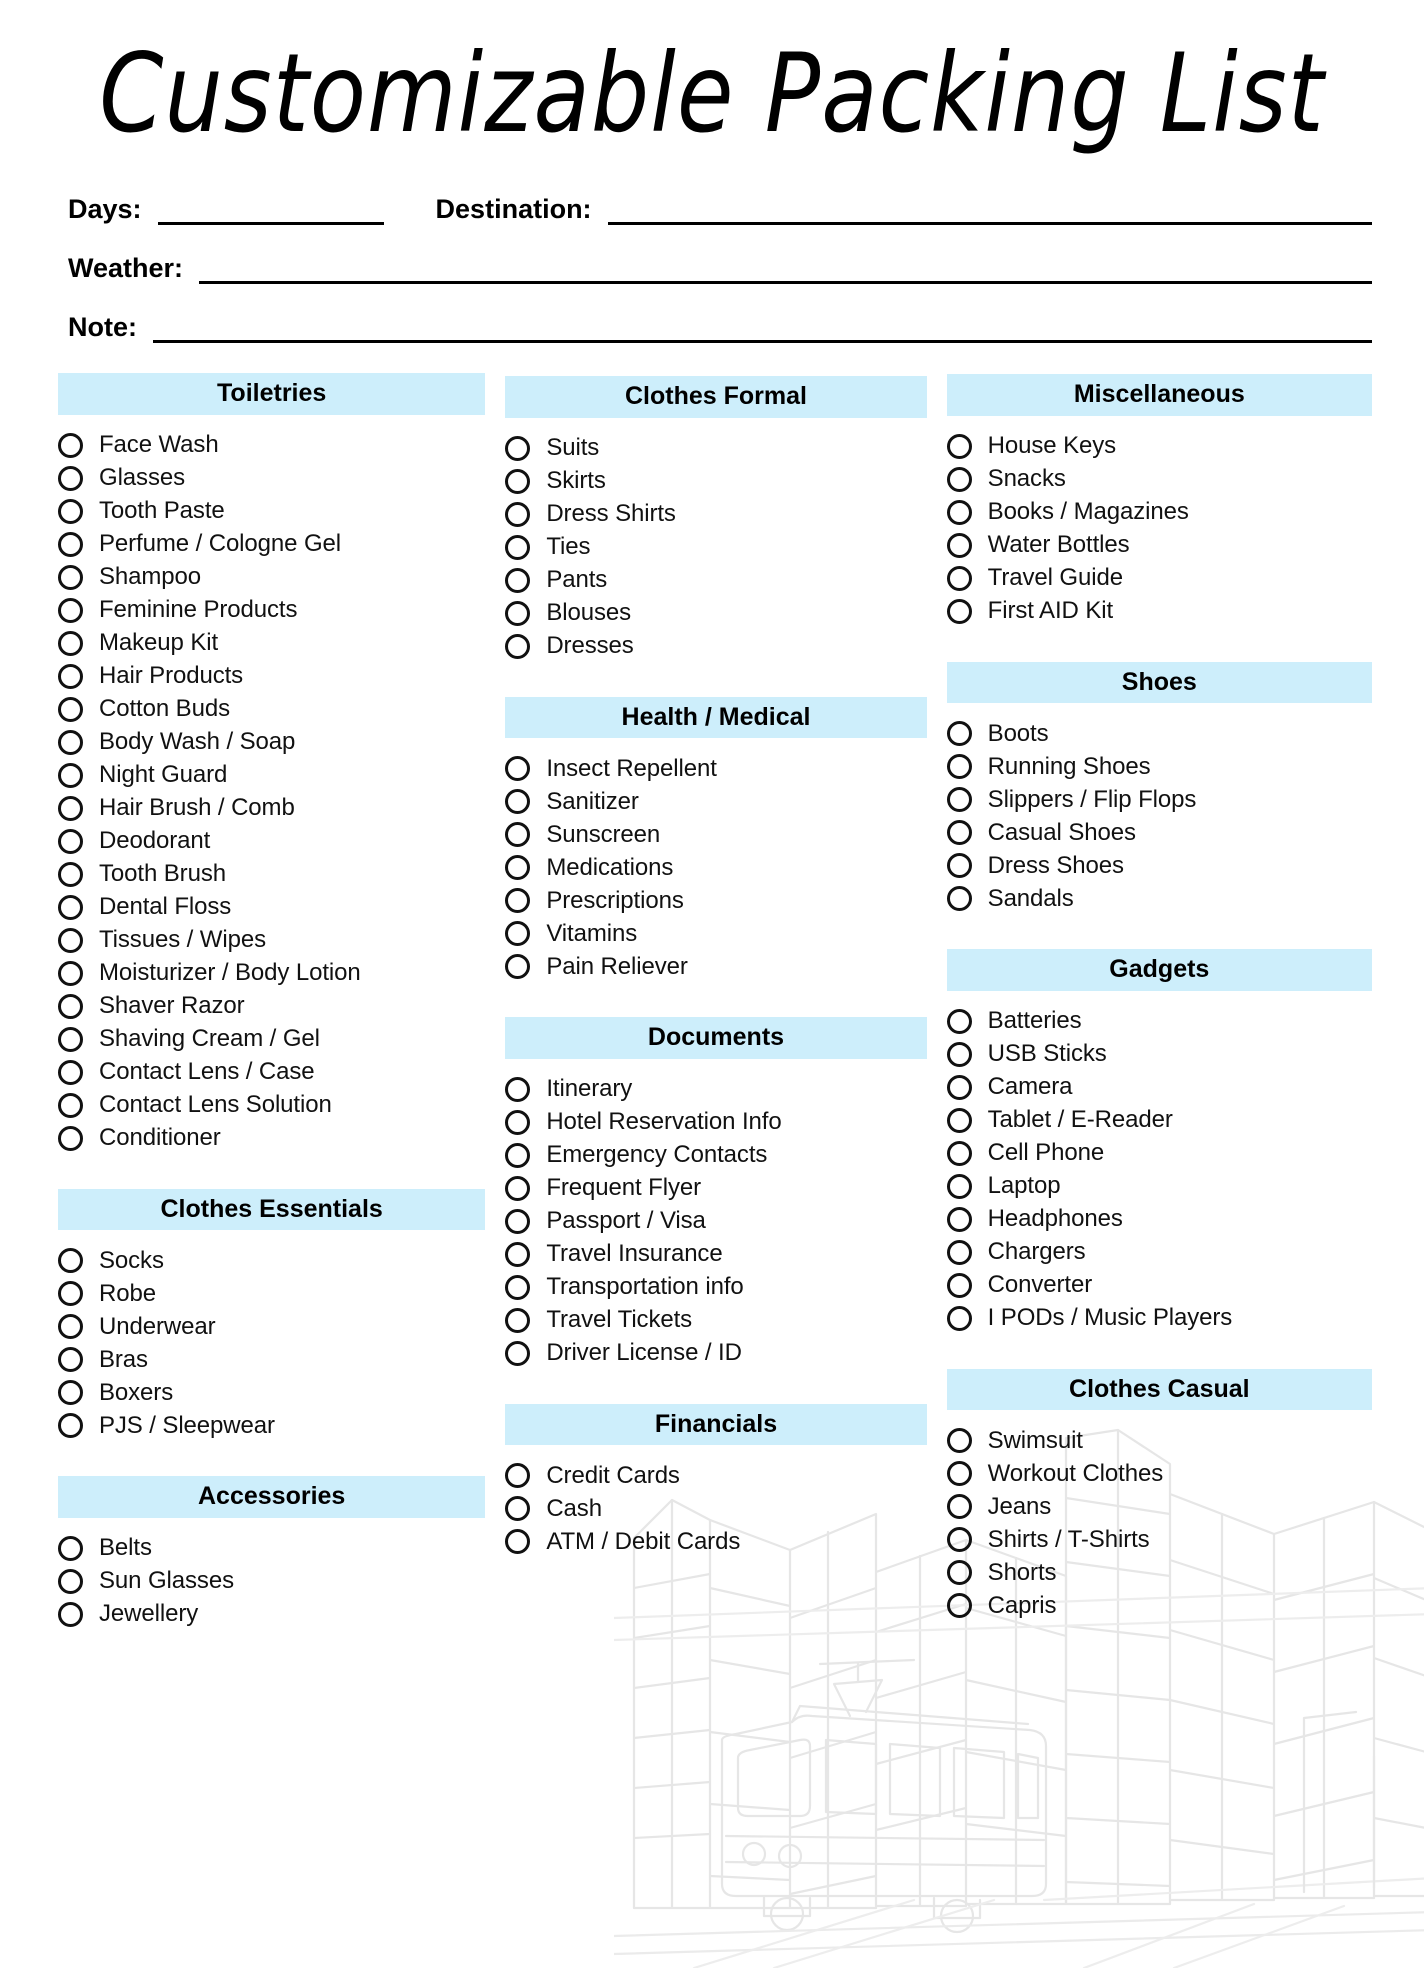 The height and width of the screenshot is (1968, 1424). What do you see at coordinates (275, 1392) in the screenshot?
I see `list-item: Boxers` at bounding box center [275, 1392].